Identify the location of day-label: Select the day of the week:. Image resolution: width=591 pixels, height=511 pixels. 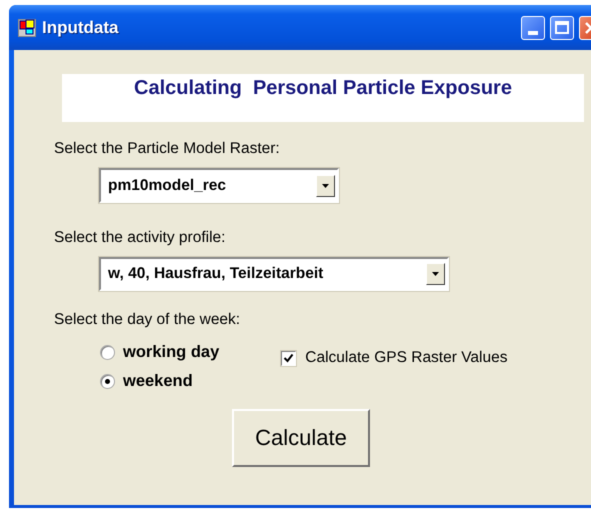
(147, 320).